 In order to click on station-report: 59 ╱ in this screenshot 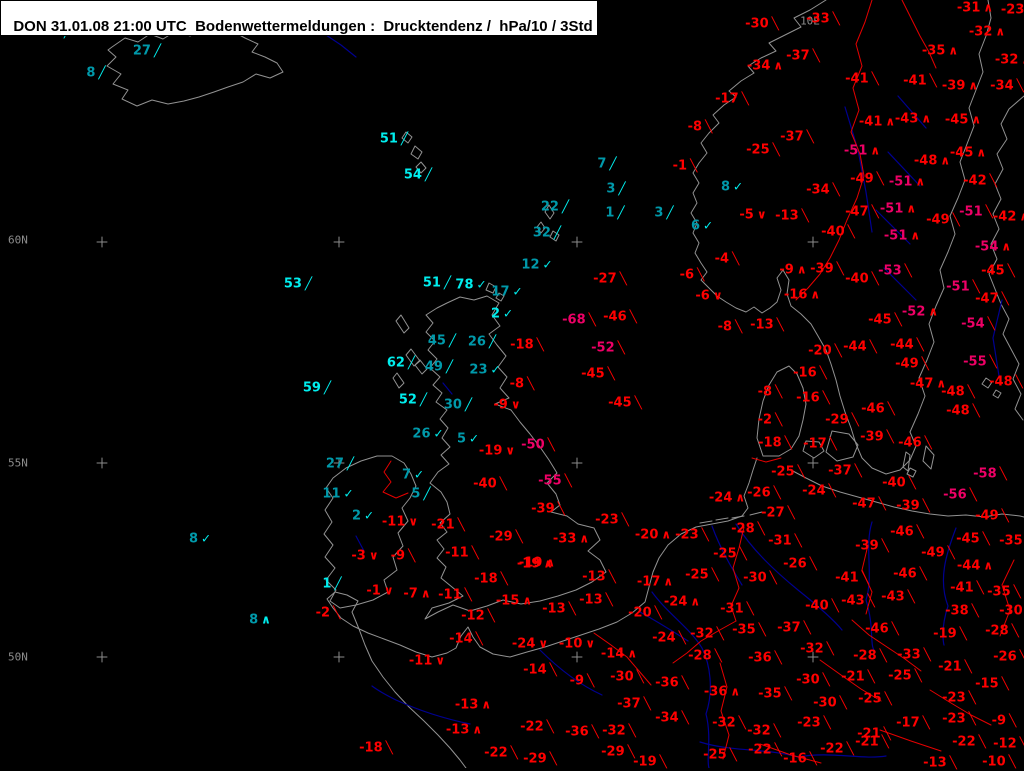, I will do `click(317, 388)`.